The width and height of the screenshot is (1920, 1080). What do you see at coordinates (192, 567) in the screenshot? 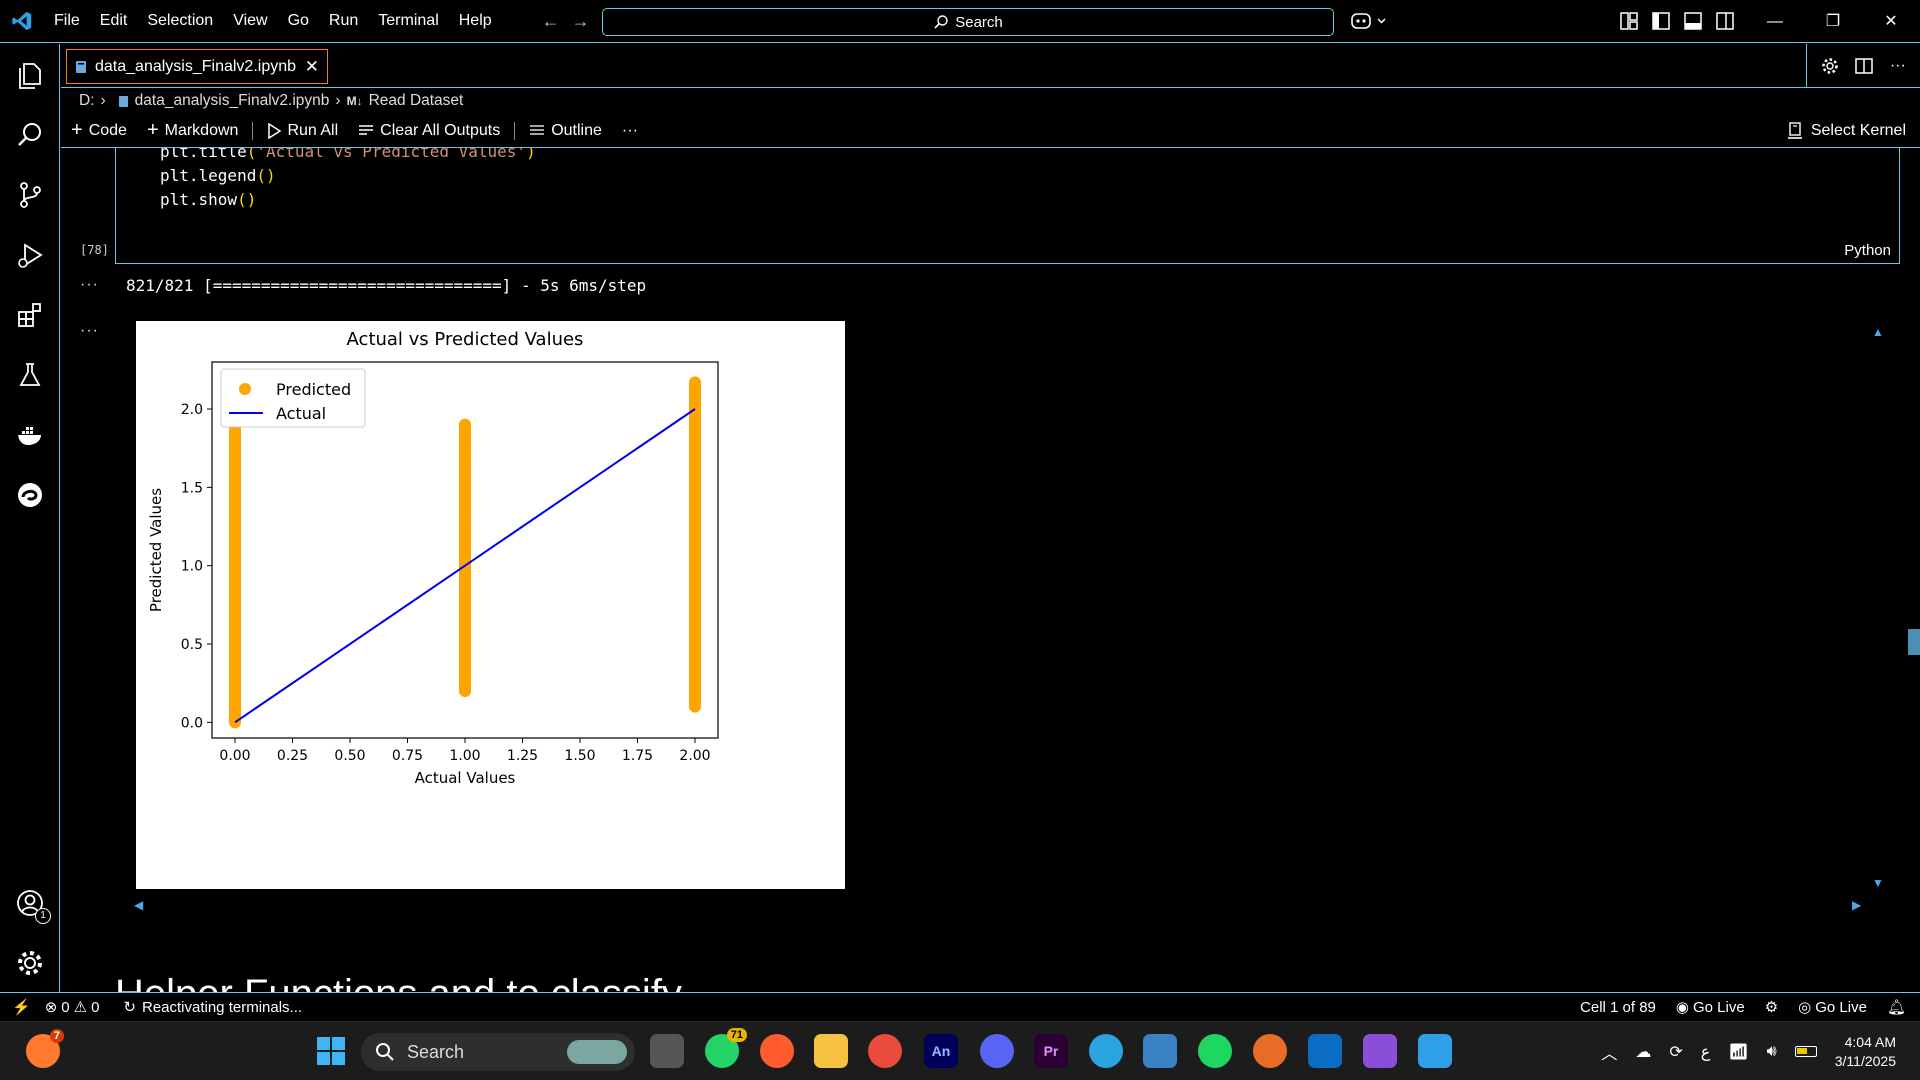
I see `y-tick-label: 1.0` at bounding box center [192, 567].